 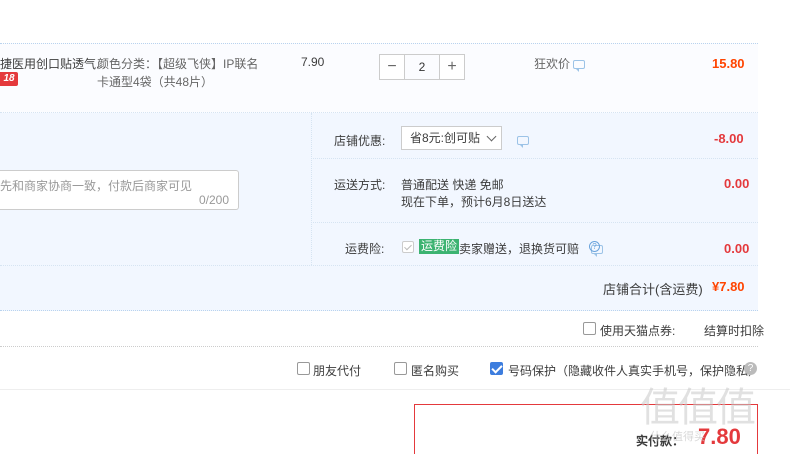 What do you see at coordinates (392, 67) in the screenshot?
I see `qty-minus-button: −` at bounding box center [392, 67].